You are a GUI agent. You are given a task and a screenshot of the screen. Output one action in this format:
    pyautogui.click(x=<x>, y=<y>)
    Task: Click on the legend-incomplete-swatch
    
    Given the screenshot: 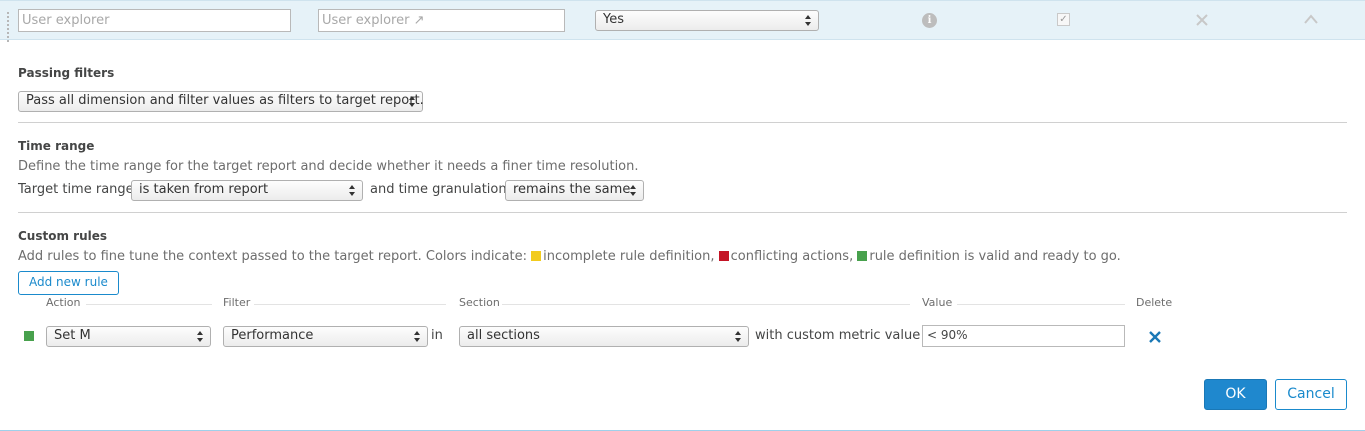 What is the action you would take?
    pyautogui.click(x=536, y=256)
    